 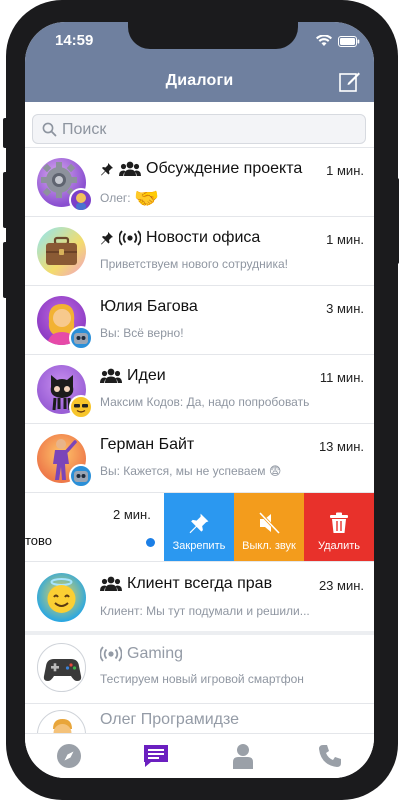 What do you see at coordinates (339, 546) in the screenshot?
I see `delete-label: Удалить` at bounding box center [339, 546].